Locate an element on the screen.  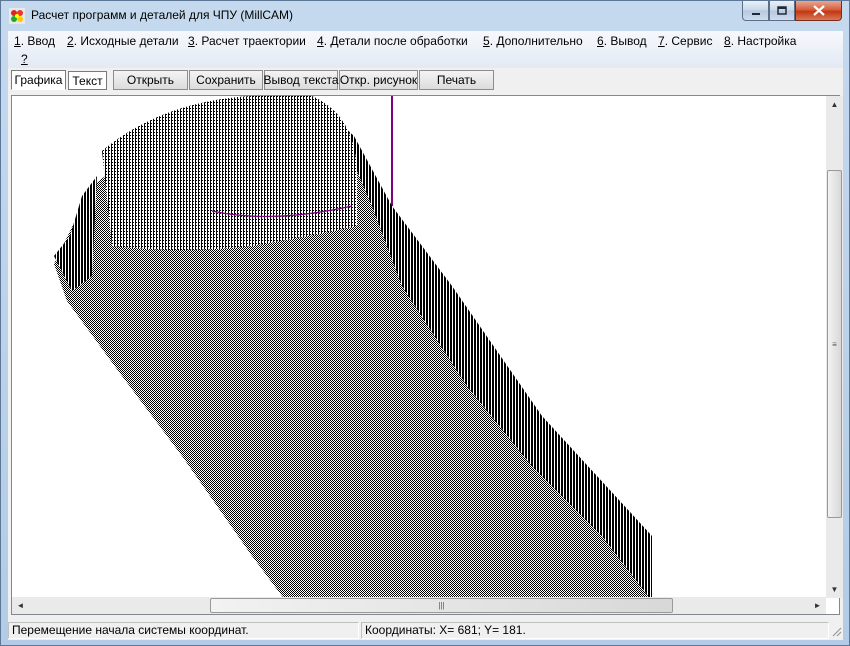
menu-input: 1. Ввод is located at coordinates (34, 41).